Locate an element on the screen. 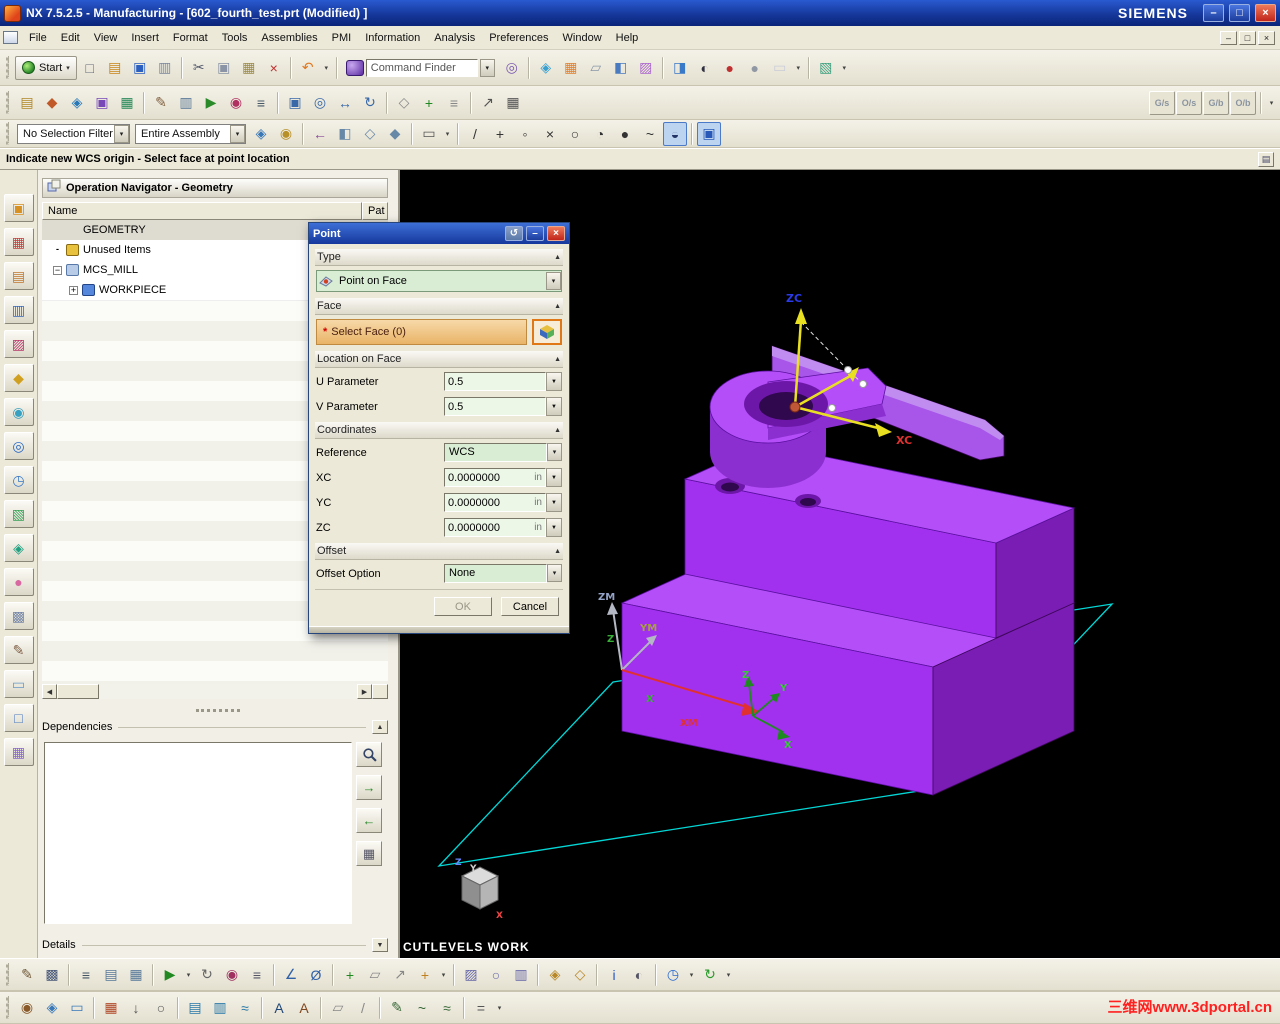 The image size is (1280, 1024). new-window-icon: ▧ is located at coordinates (826, 68).